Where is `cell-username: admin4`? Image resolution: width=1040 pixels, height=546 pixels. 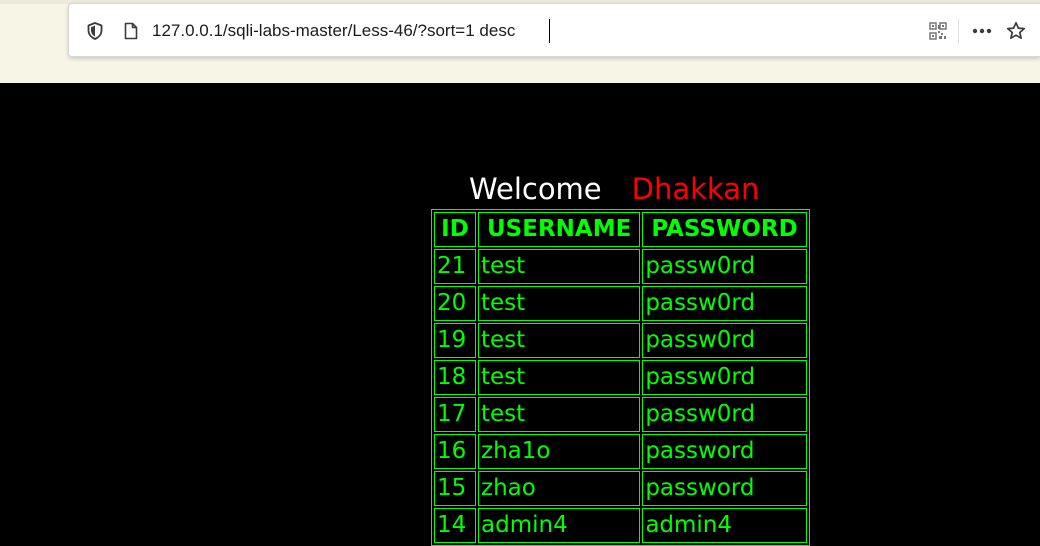 cell-username: admin4 is located at coordinates (559, 525).